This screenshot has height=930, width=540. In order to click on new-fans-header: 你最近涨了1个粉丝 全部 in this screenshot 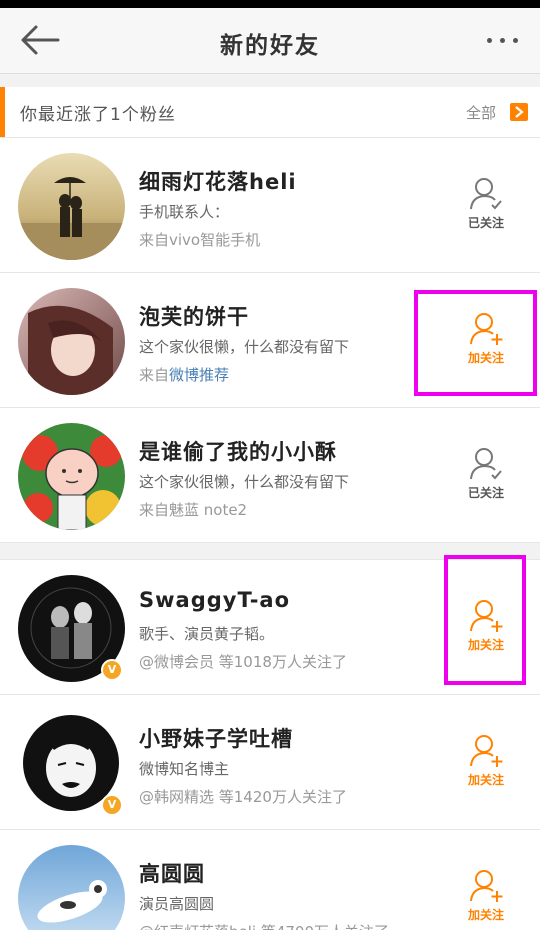, I will do `click(270, 112)`.